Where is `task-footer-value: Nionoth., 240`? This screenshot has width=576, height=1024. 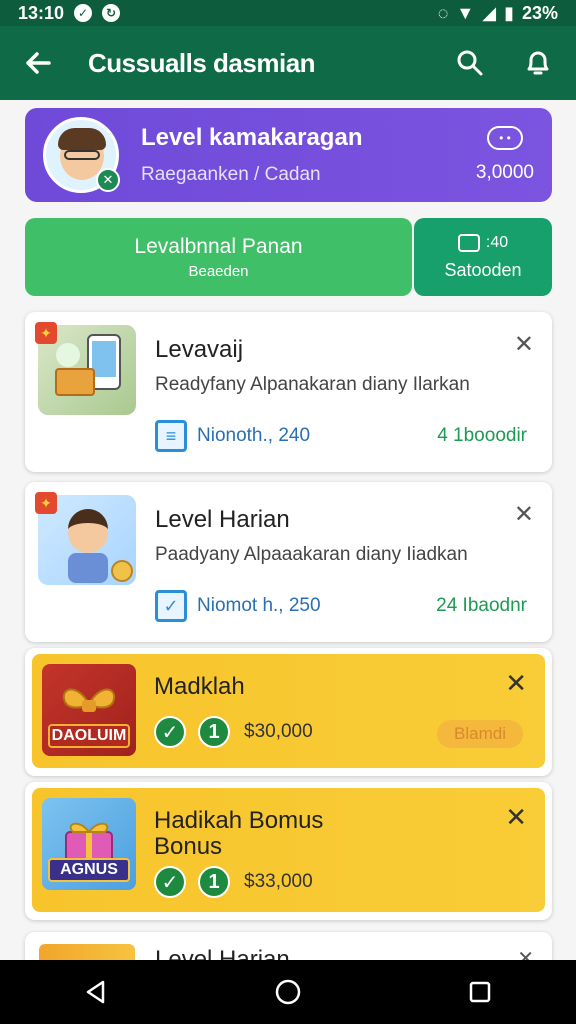 task-footer-value: Nionoth., 240 is located at coordinates (254, 435).